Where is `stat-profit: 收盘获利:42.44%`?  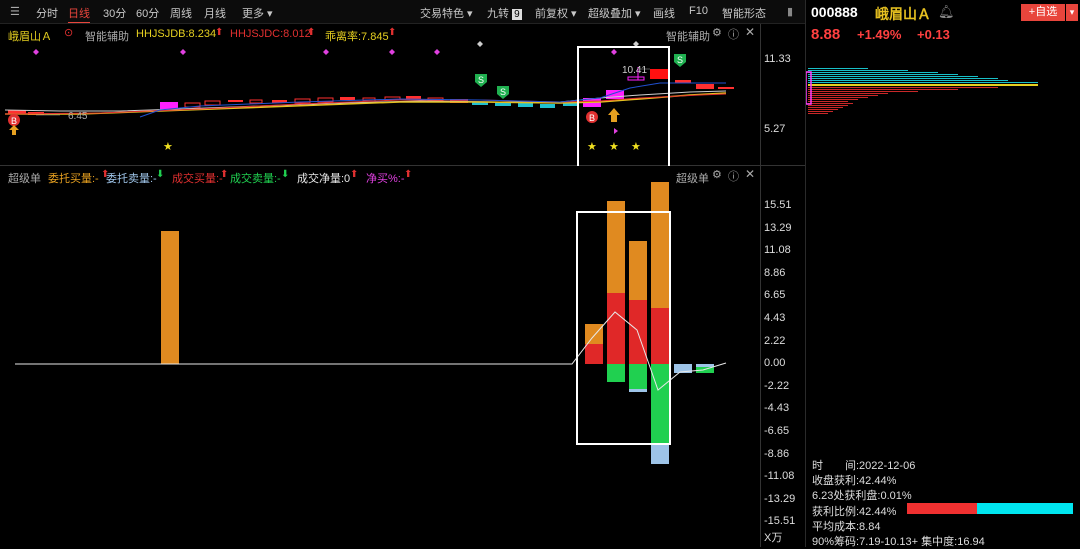
stat-profit: 收盘获利:42.44% is located at coordinates (854, 481).